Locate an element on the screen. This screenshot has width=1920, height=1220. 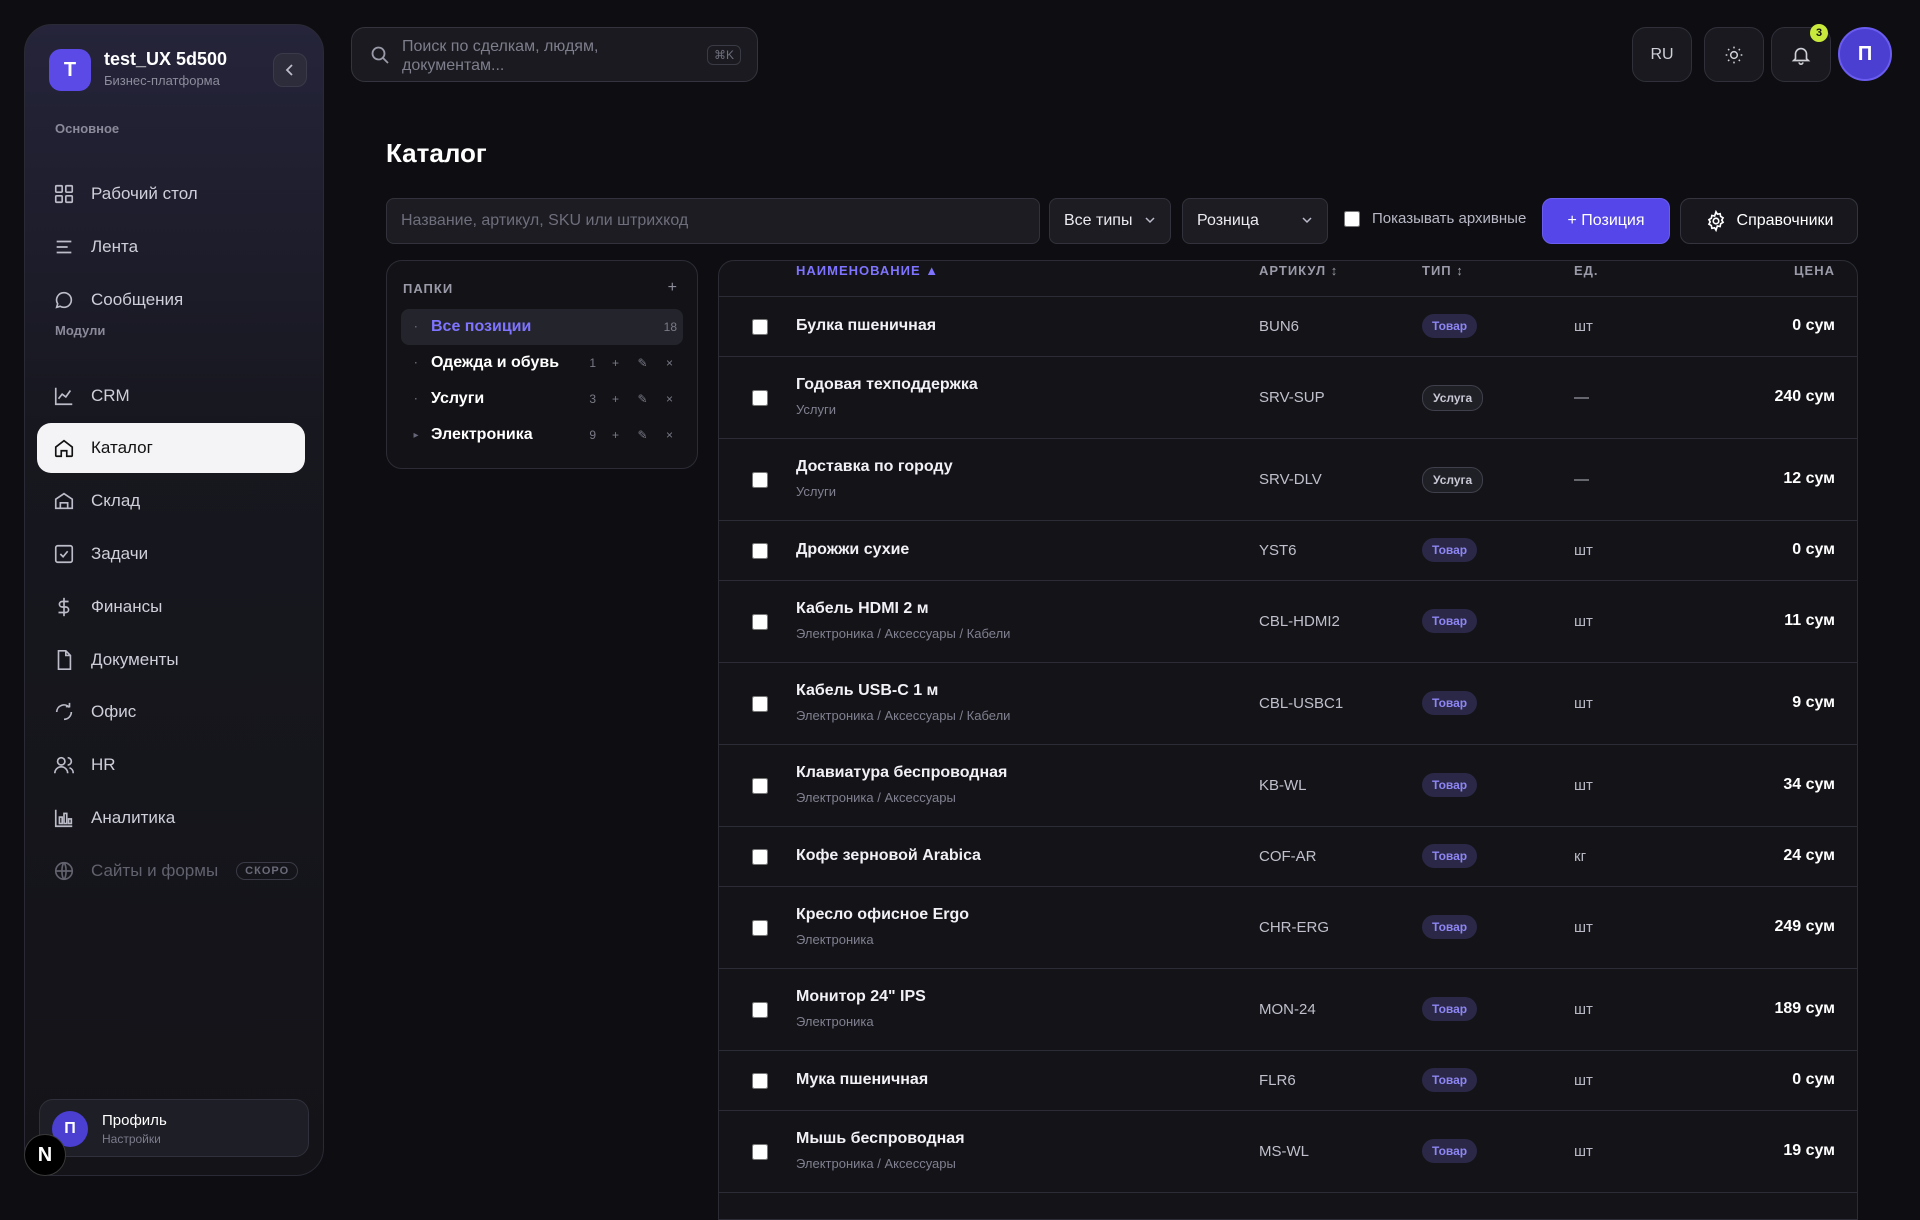
language-button: RU is located at coordinates (1662, 54).